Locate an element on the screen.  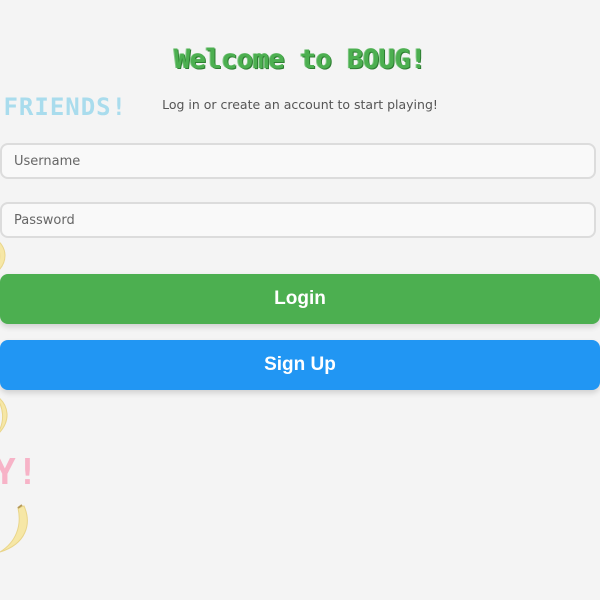
signup-button: Sign Up is located at coordinates (300, 365).